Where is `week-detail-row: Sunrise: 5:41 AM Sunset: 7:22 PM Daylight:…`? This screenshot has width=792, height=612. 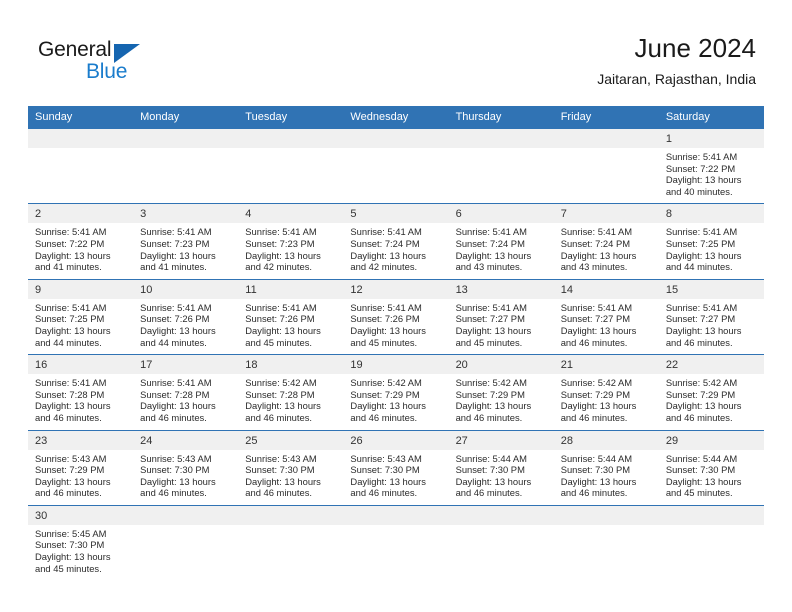 week-detail-row: Sunrise: 5:41 AM Sunset: 7:22 PM Daylight:… is located at coordinates (396, 176).